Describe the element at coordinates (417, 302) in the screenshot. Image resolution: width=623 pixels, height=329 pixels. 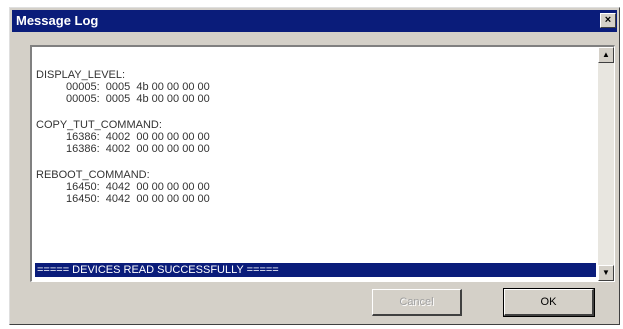
I see `cancel-button: Cancel` at that location.